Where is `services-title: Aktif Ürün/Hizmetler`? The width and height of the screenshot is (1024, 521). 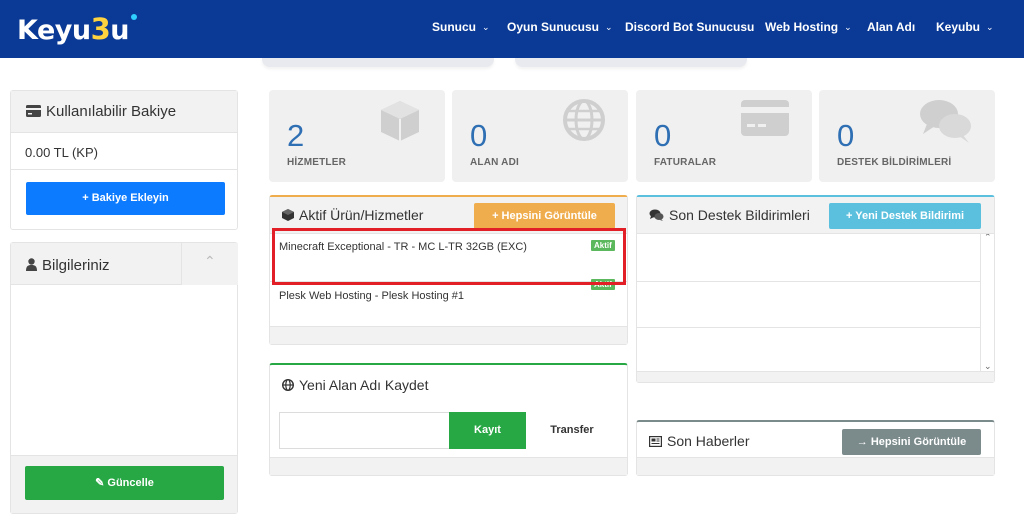
services-title: Aktif Ürün/Hizmetler is located at coordinates (352, 215).